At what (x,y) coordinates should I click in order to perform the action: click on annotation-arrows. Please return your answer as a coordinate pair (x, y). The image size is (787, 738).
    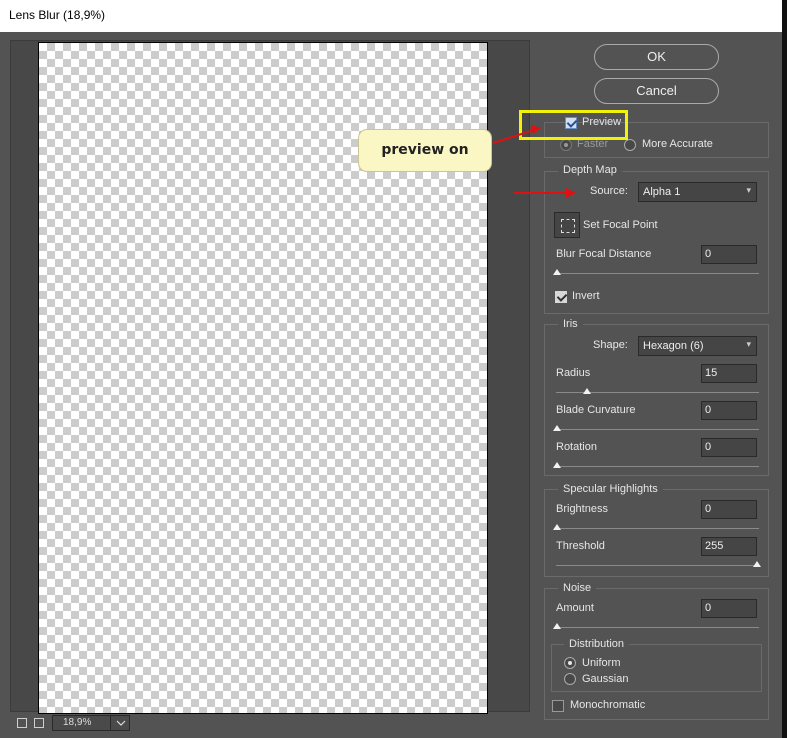
    Looking at the image, I should click on (534, 161).